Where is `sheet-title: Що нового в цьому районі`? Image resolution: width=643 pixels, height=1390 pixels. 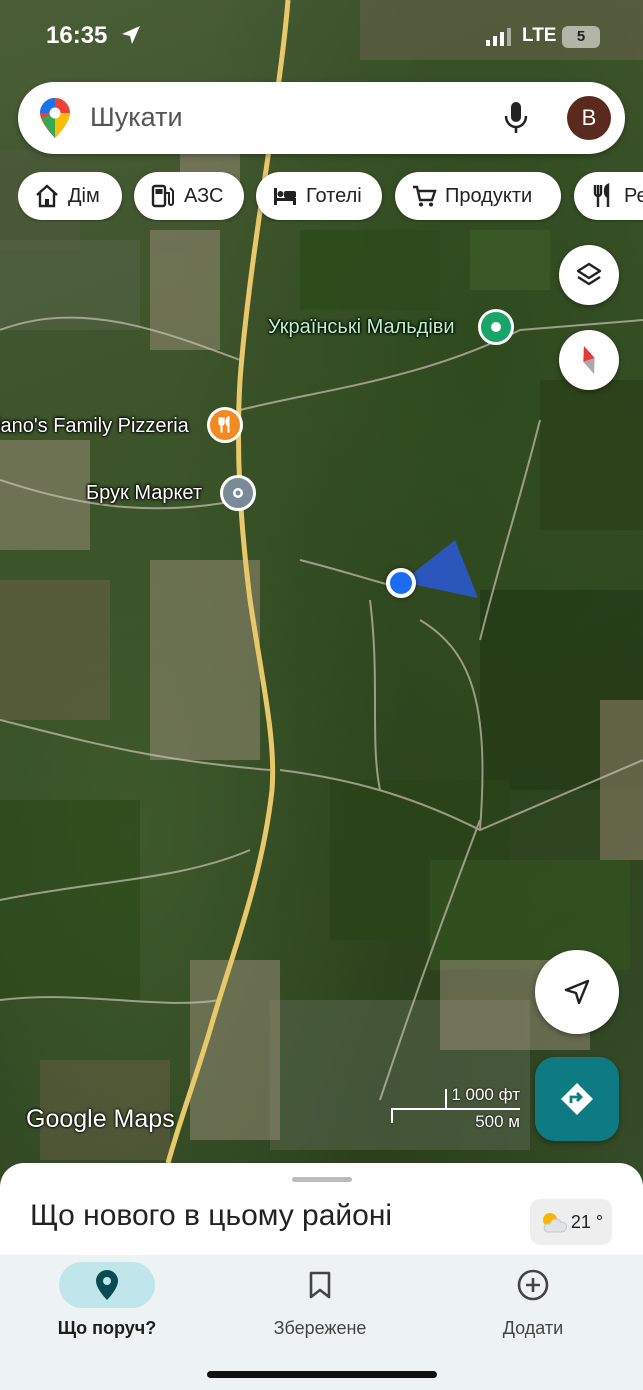
sheet-title: Що нового в цьому районі is located at coordinates (211, 1215).